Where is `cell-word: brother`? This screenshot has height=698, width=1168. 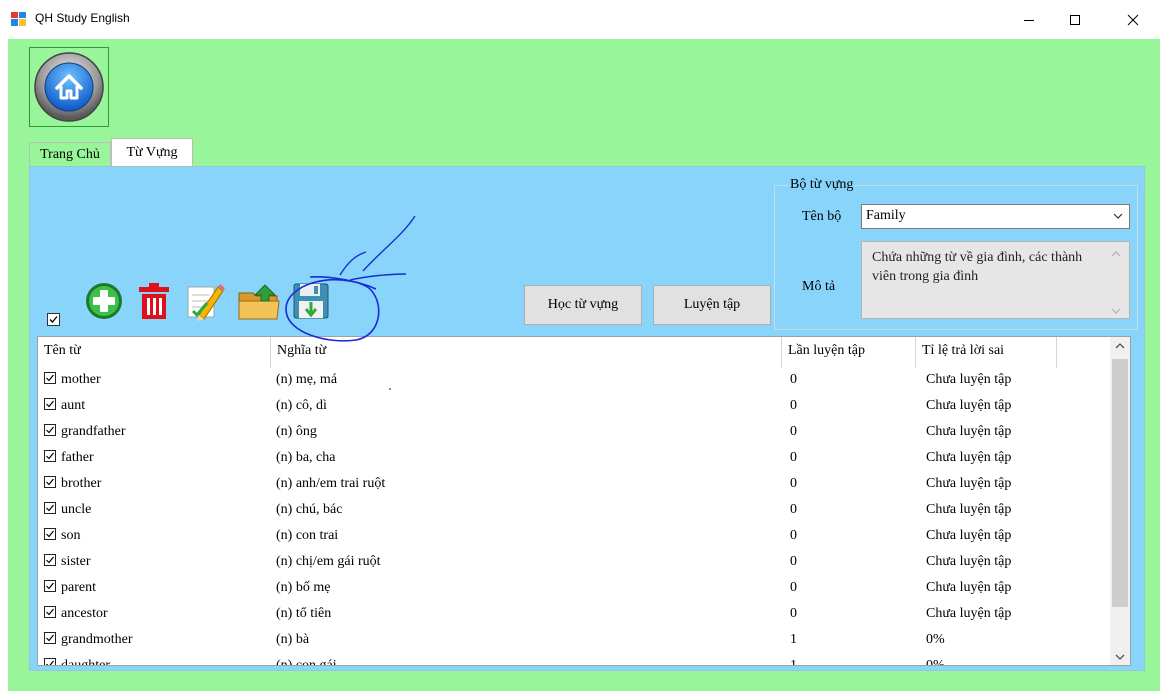
cell-word: brother is located at coordinates (72, 485).